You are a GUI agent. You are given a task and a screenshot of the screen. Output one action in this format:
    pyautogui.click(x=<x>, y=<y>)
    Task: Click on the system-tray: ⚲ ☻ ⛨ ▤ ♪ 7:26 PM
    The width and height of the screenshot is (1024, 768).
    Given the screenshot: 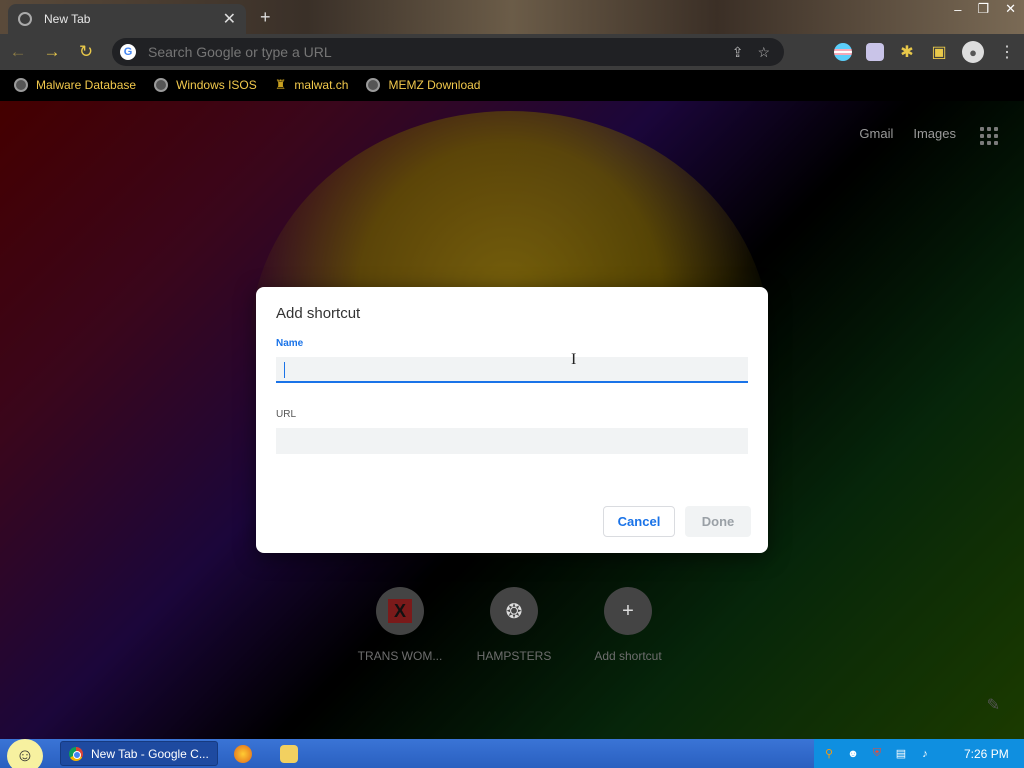 What is the action you would take?
    pyautogui.click(x=919, y=753)
    